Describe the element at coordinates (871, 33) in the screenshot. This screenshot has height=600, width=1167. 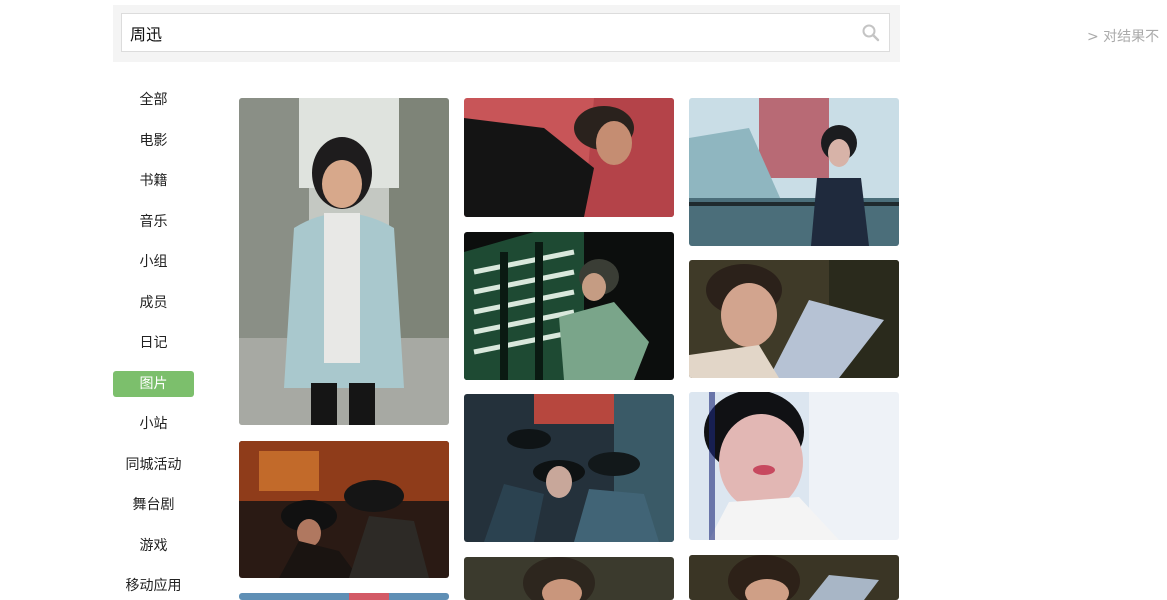
I see `search-icon` at that location.